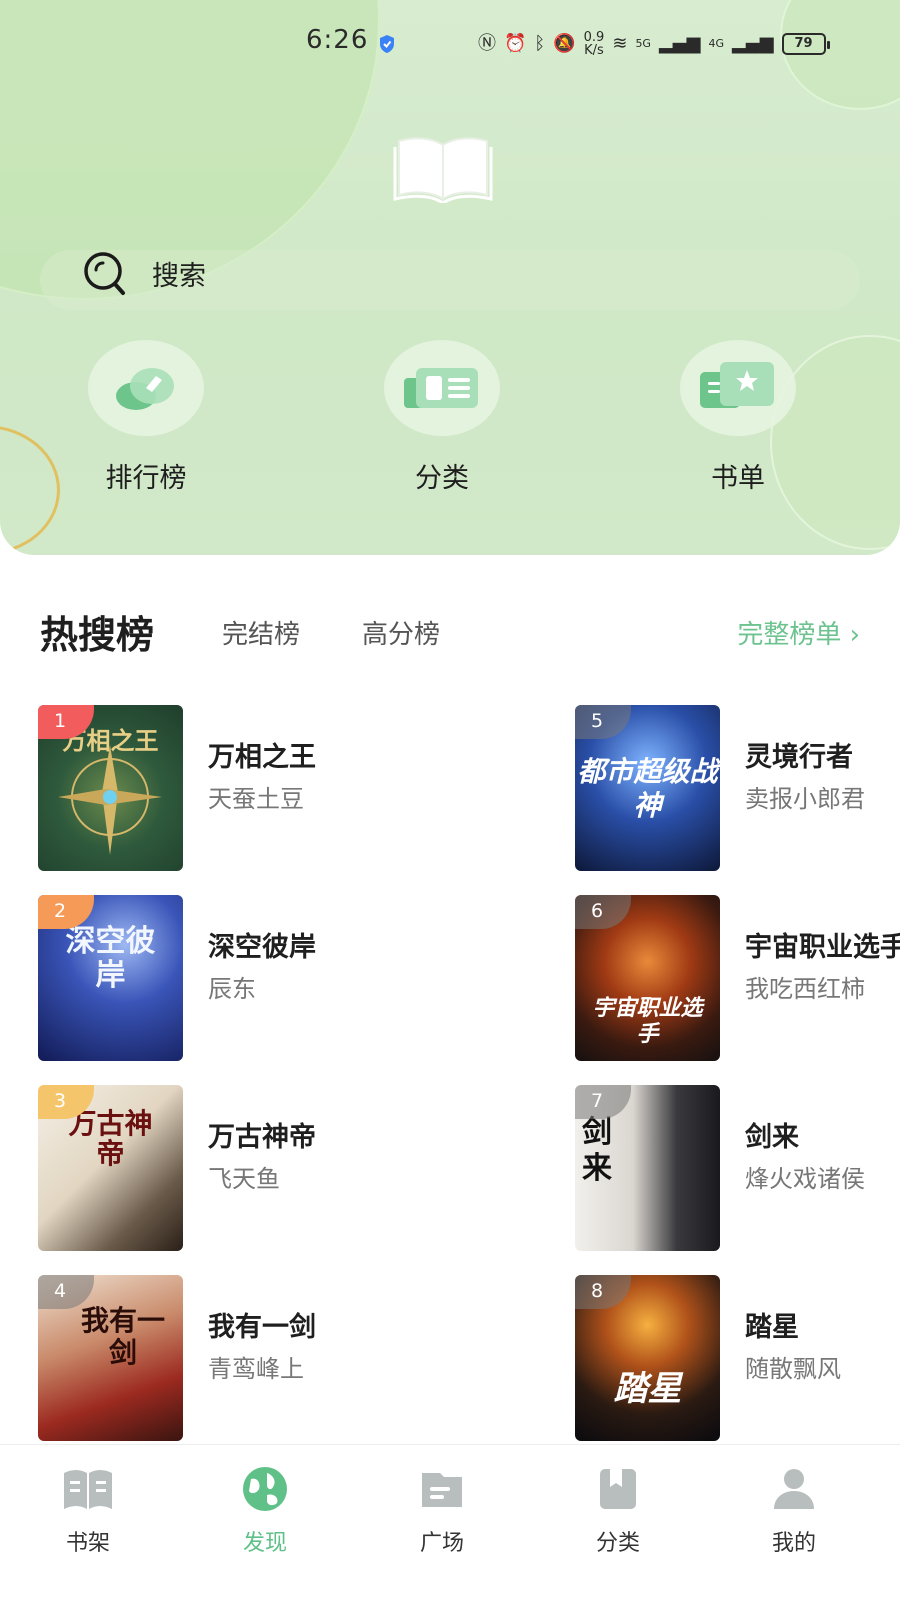 This screenshot has width=900, height=1600. I want to click on book-author: 烽火戏诸侯, so click(805, 1179).